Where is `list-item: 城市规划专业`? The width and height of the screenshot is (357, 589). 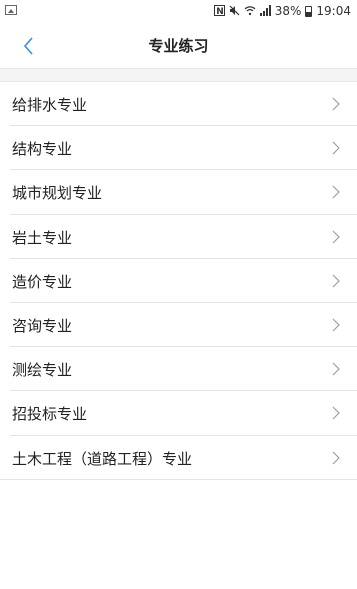 list-item: 城市规划专业 is located at coordinates (183, 192).